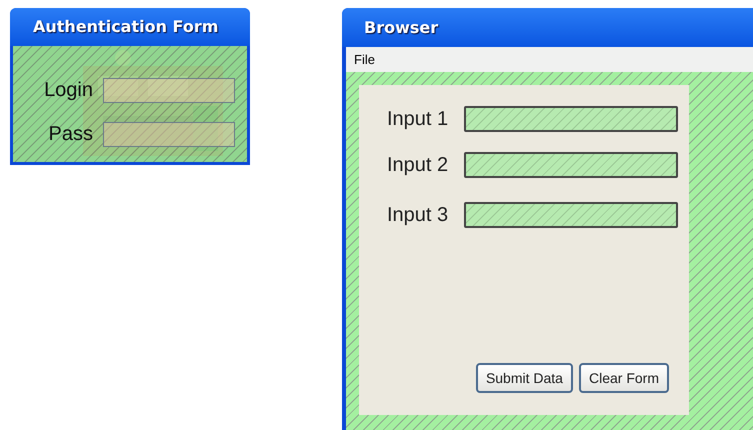 The width and height of the screenshot is (753, 430). Describe the element at coordinates (418, 215) in the screenshot. I see `field-label: Input 3` at that location.